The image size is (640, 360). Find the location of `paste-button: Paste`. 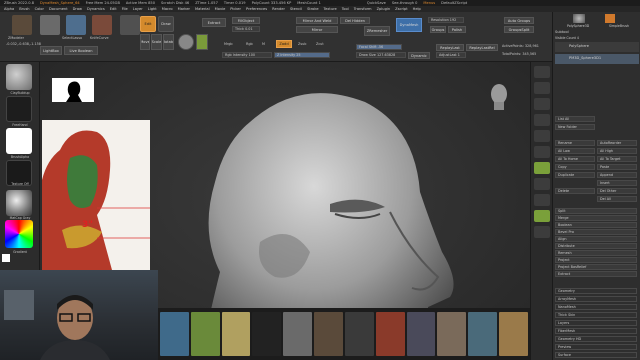

paste-button: Paste is located at coordinates (617, 167).